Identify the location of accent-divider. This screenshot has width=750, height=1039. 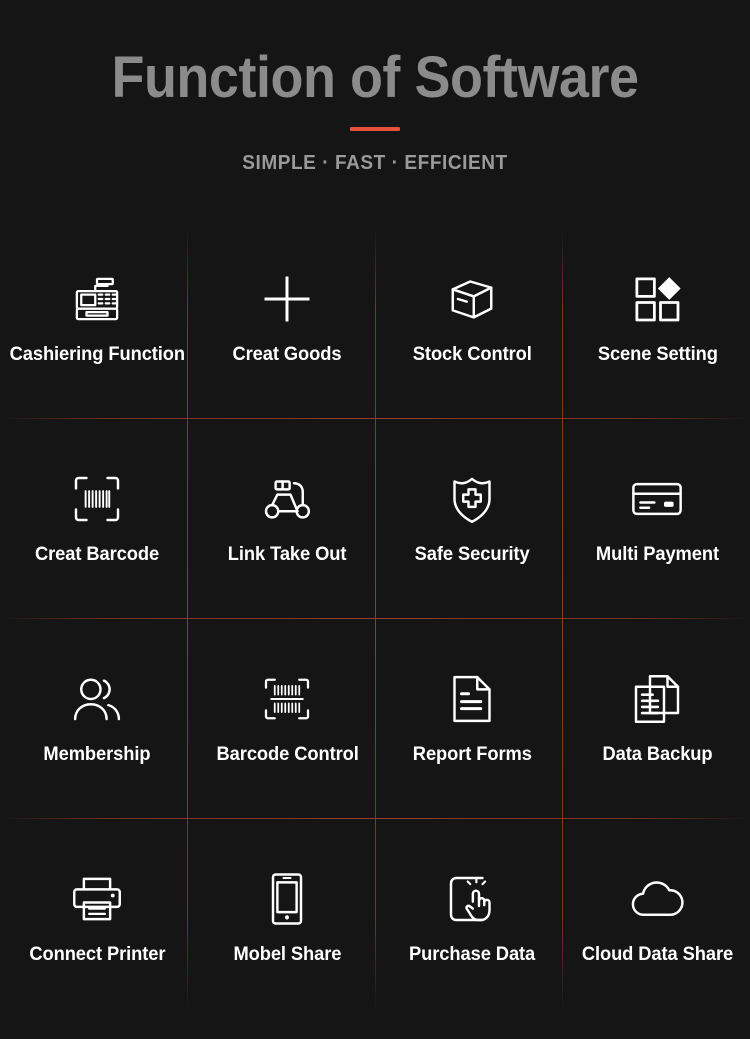
(375, 129).